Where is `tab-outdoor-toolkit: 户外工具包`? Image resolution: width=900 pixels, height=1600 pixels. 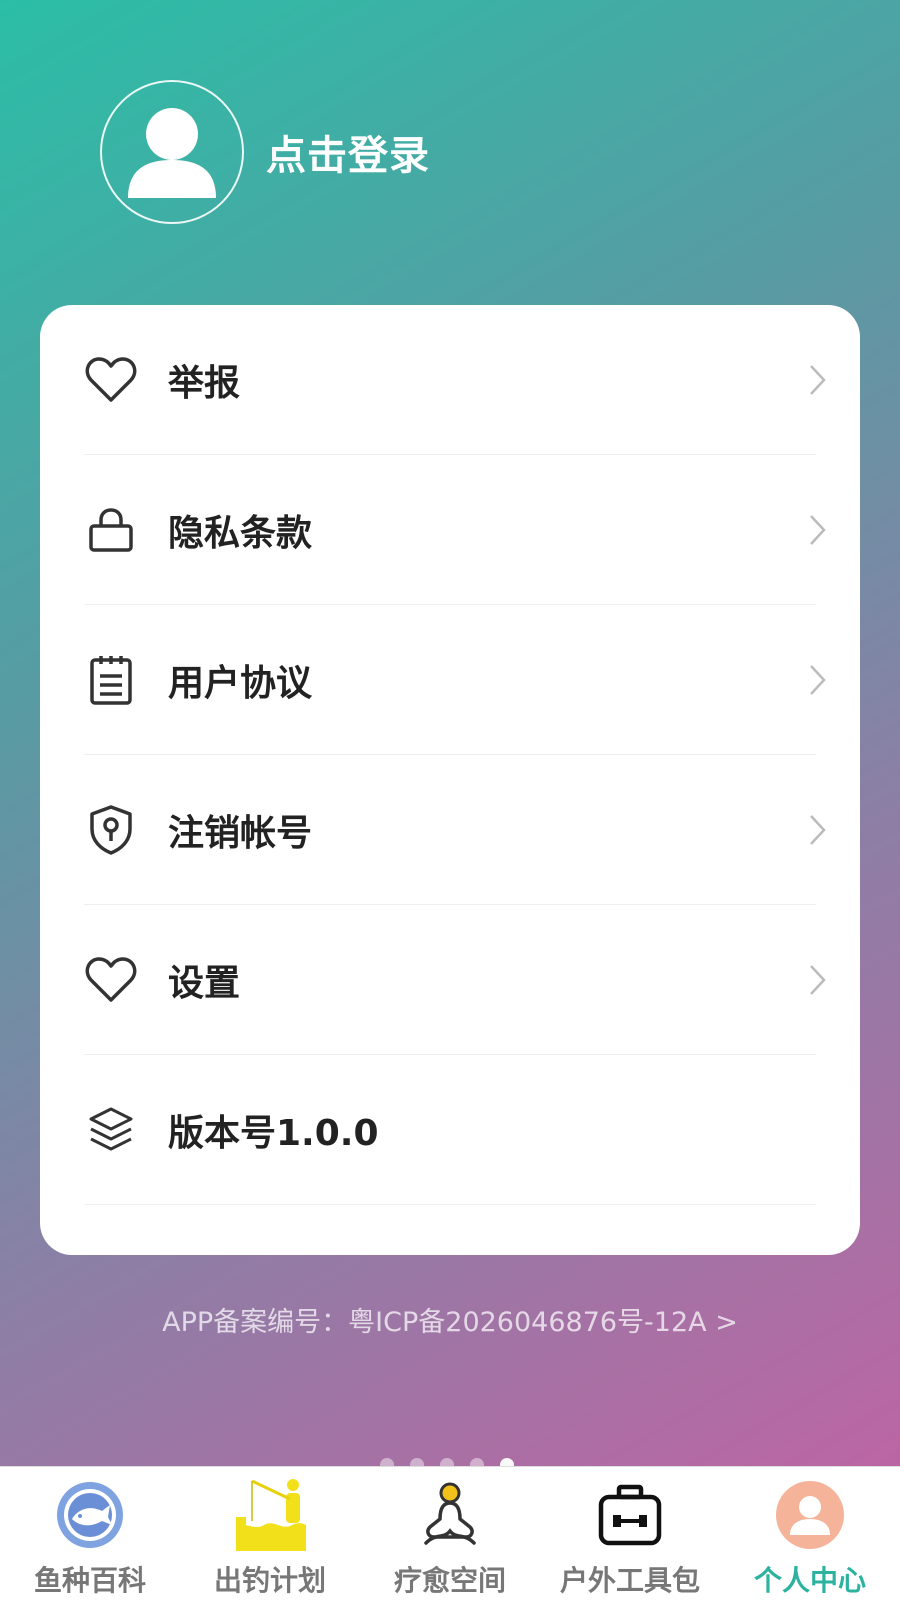
tab-outdoor-toolkit: 户外工具包 is located at coordinates (630, 1533).